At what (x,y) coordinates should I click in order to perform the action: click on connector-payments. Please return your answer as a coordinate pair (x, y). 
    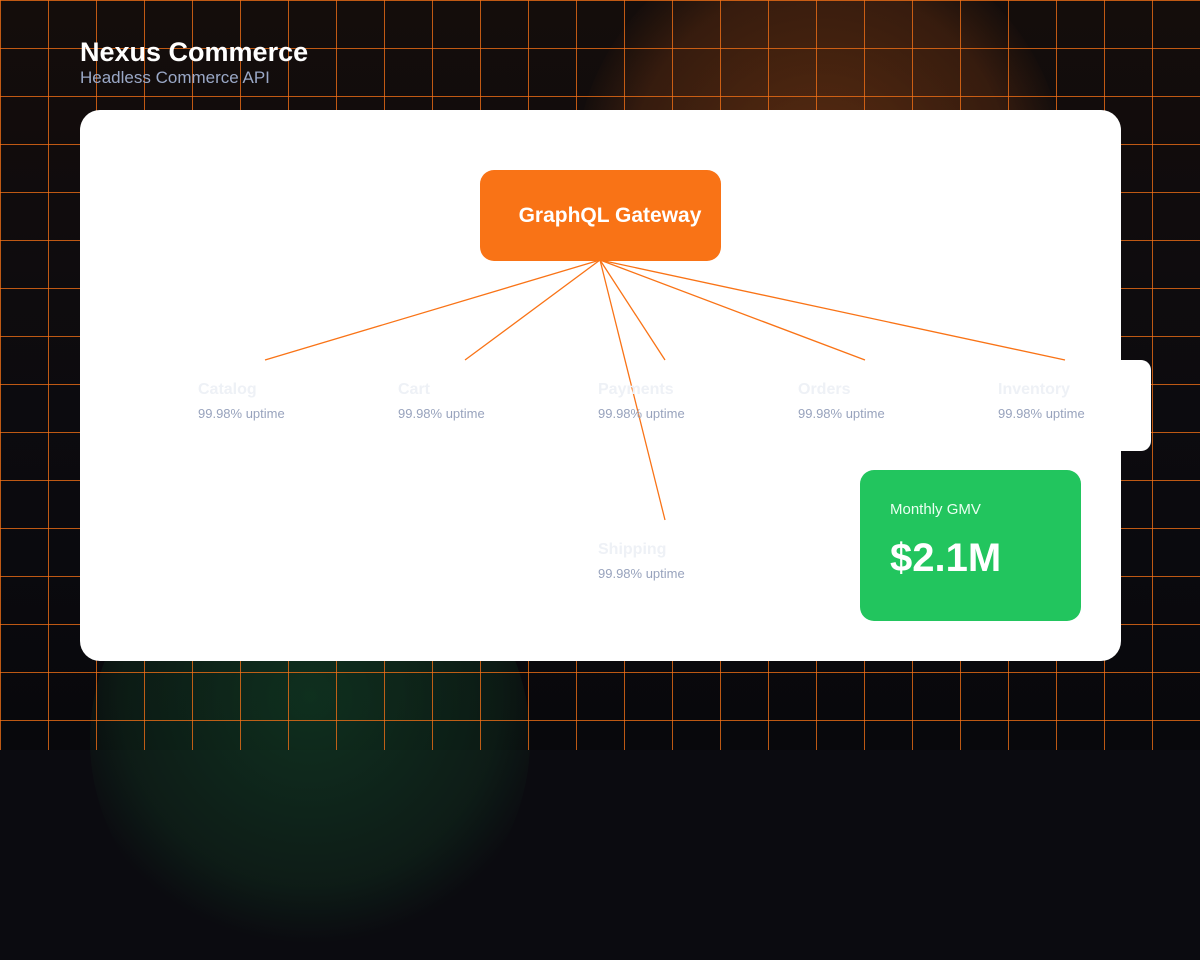
    Looking at the image, I should click on (632, 310).